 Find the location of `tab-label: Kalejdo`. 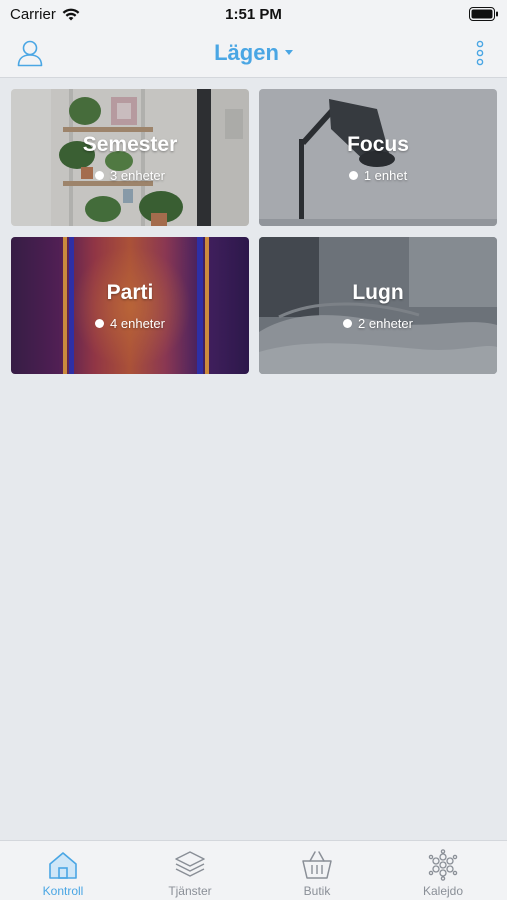

tab-label: Kalejdo is located at coordinates (443, 891).